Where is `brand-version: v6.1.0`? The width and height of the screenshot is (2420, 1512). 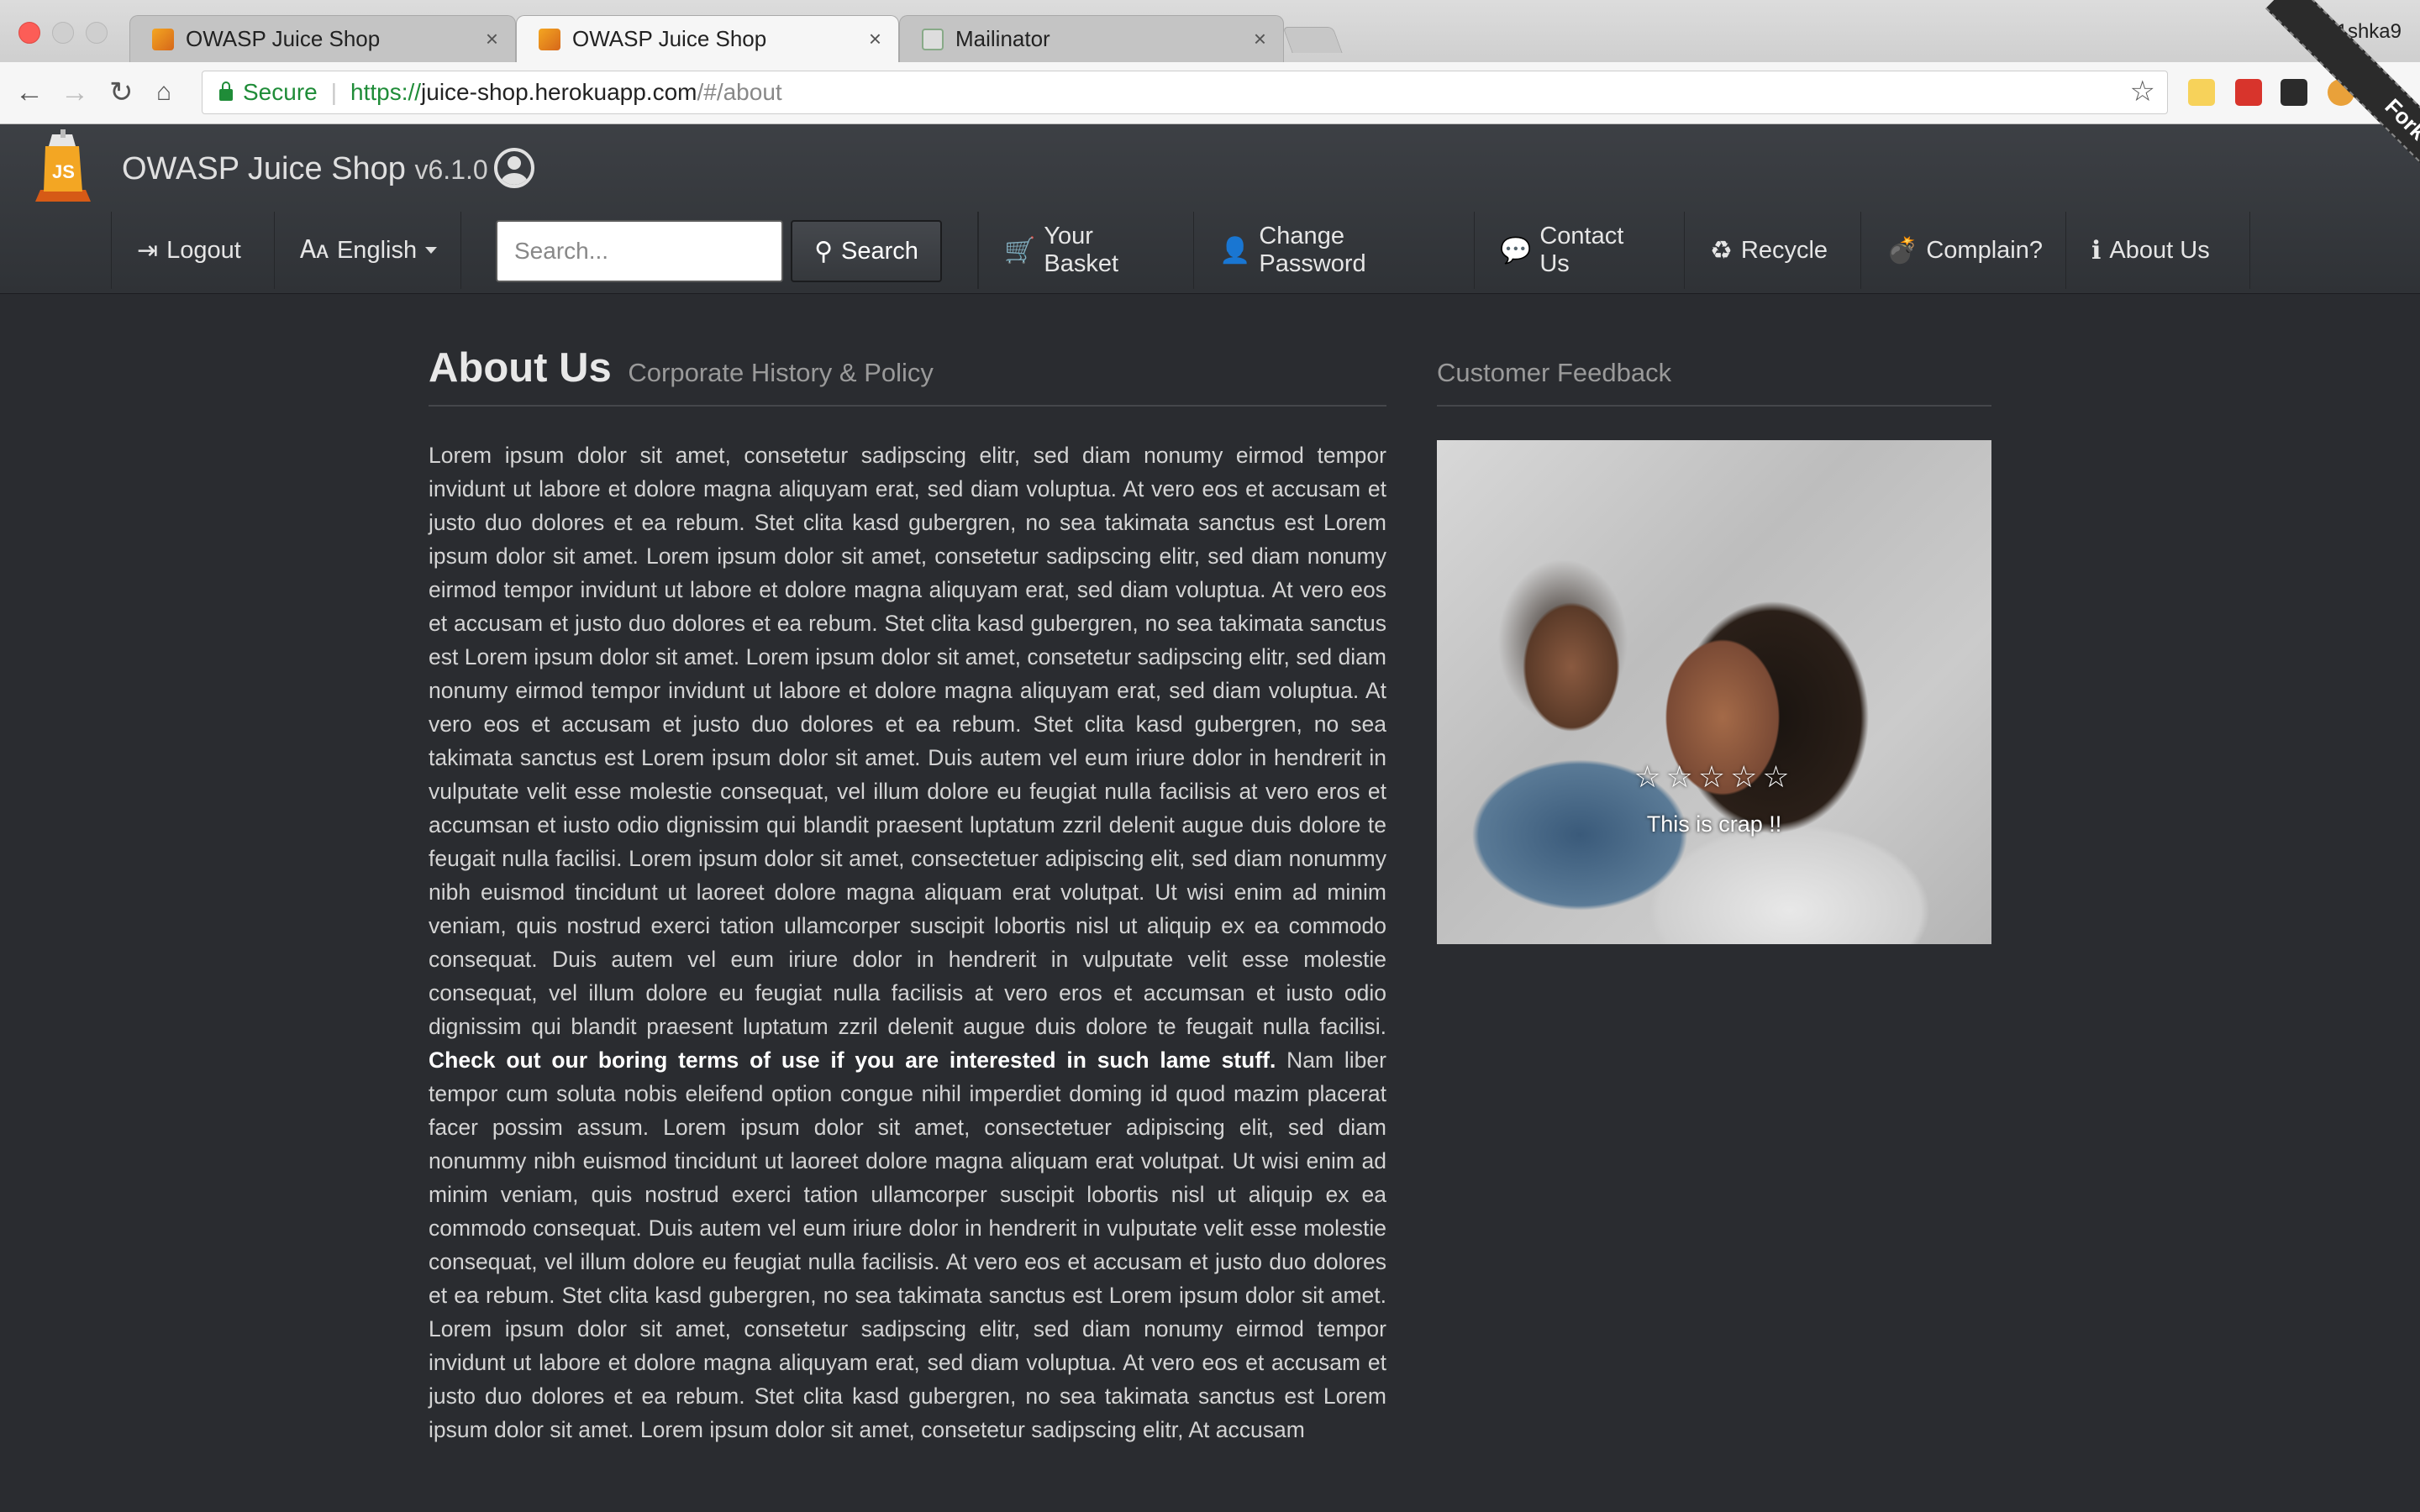
brand-version: v6.1.0 is located at coordinates (451, 170).